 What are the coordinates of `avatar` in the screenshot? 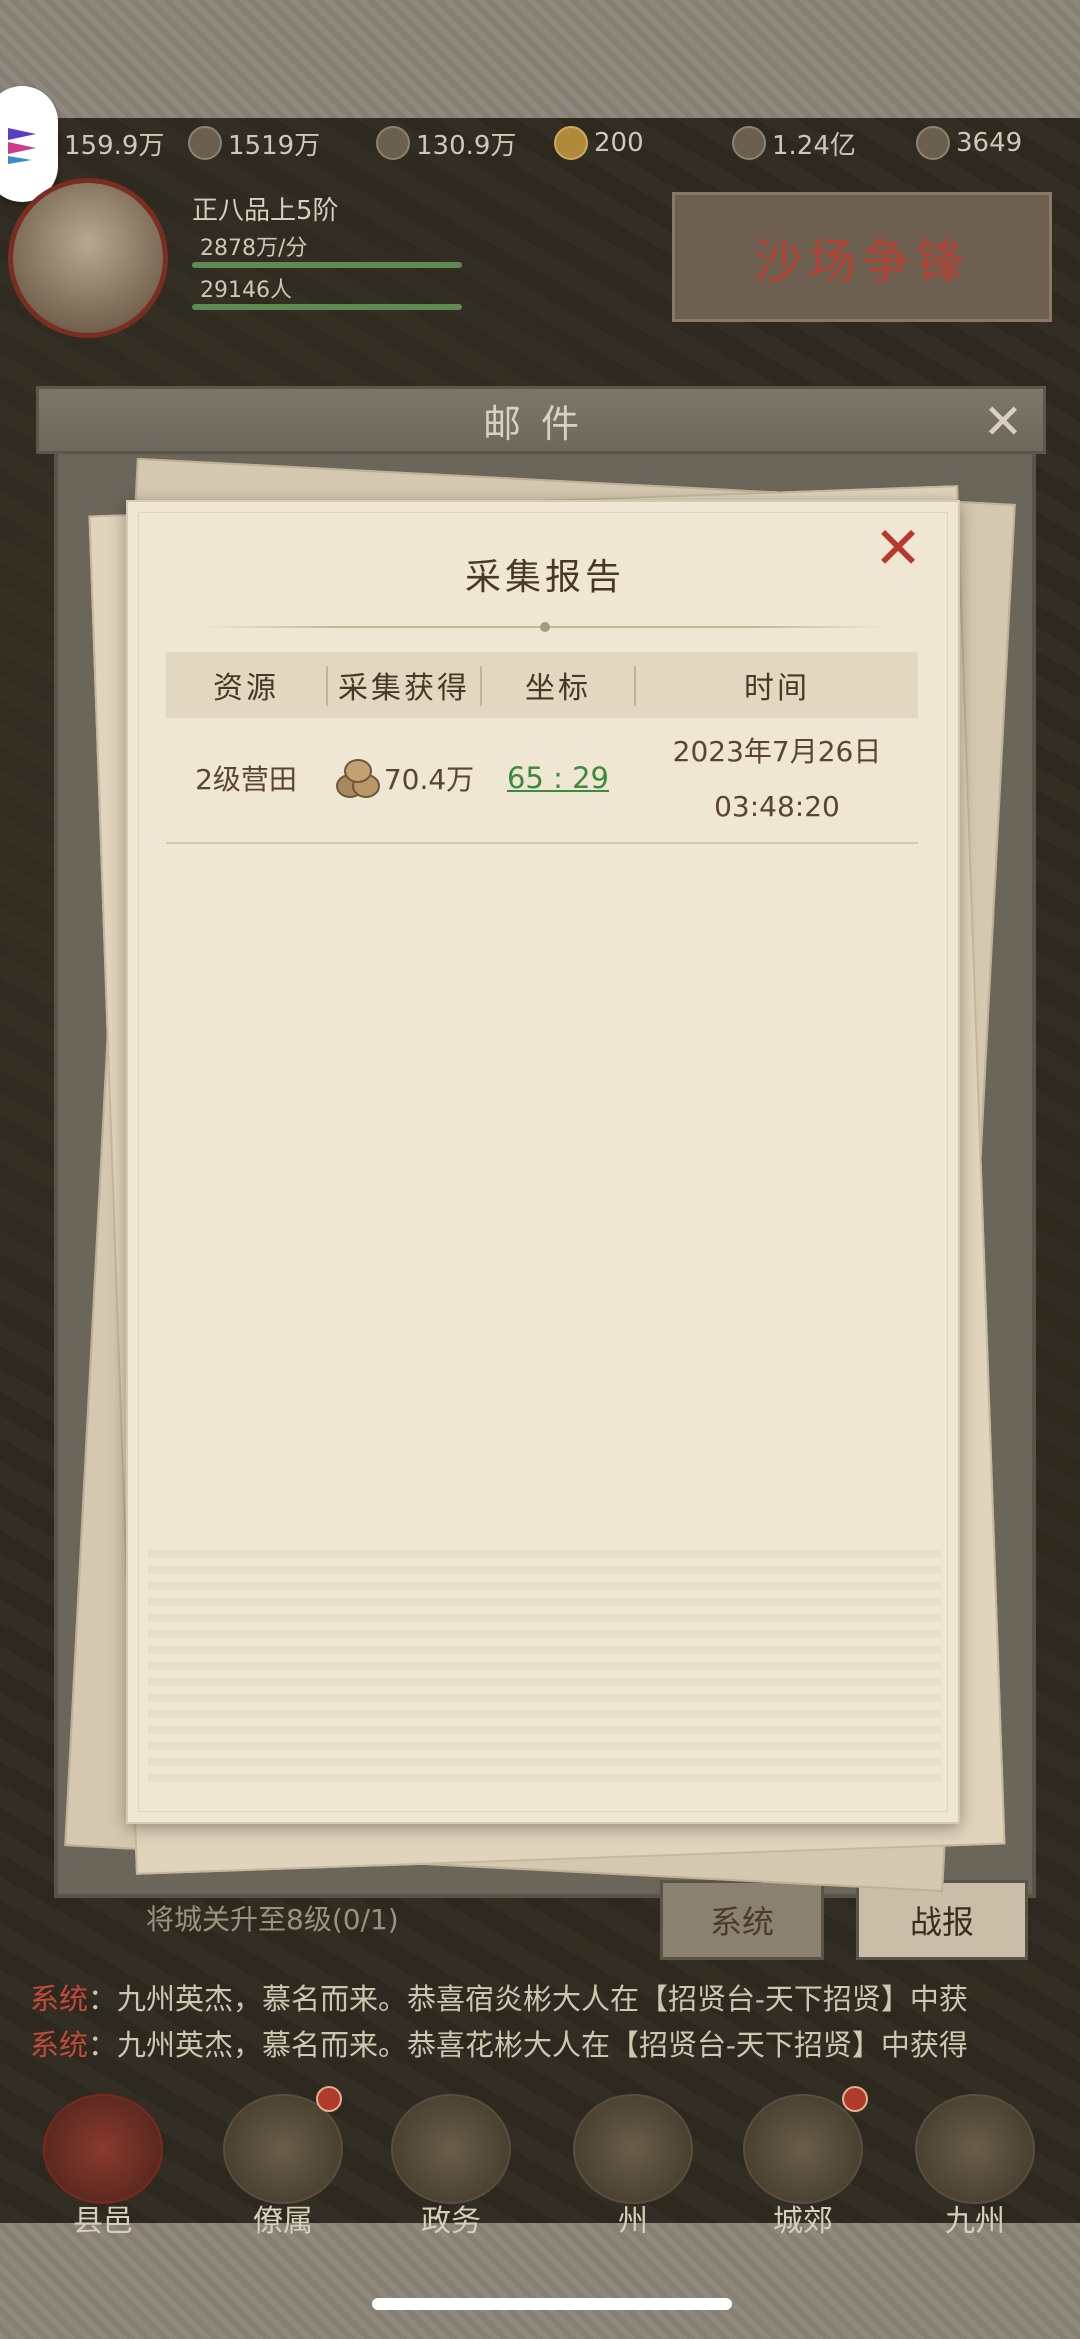 It's located at (88, 258).